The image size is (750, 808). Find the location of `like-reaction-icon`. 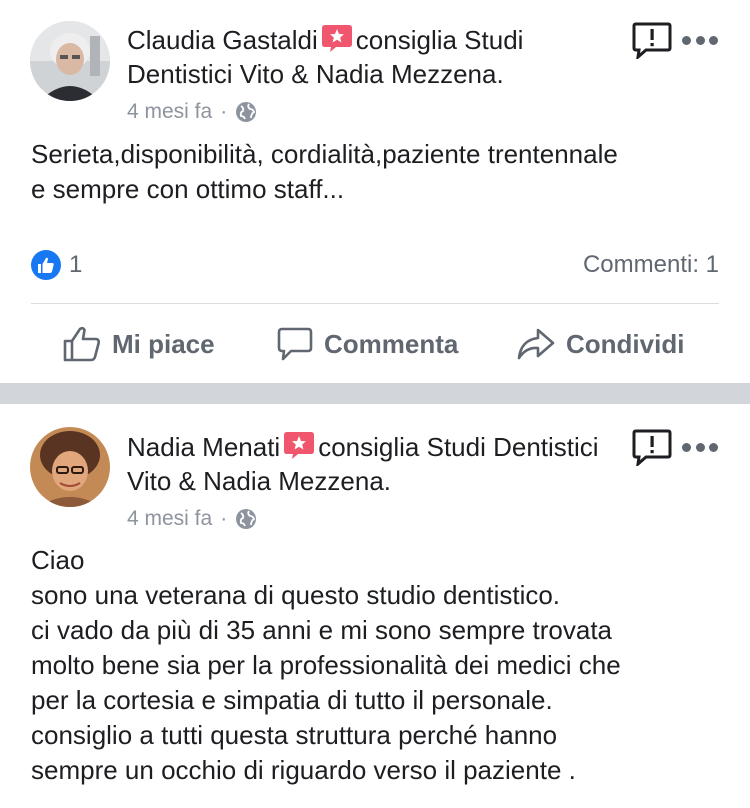

like-reaction-icon is located at coordinates (46, 265).